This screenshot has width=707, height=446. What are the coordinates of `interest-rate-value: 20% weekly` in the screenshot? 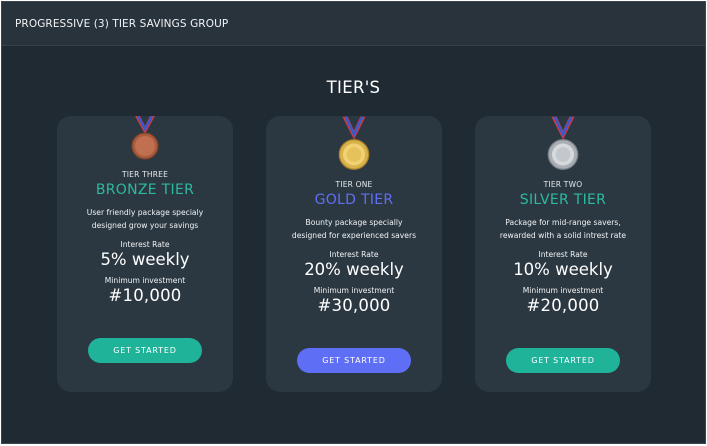 It's located at (354, 269).